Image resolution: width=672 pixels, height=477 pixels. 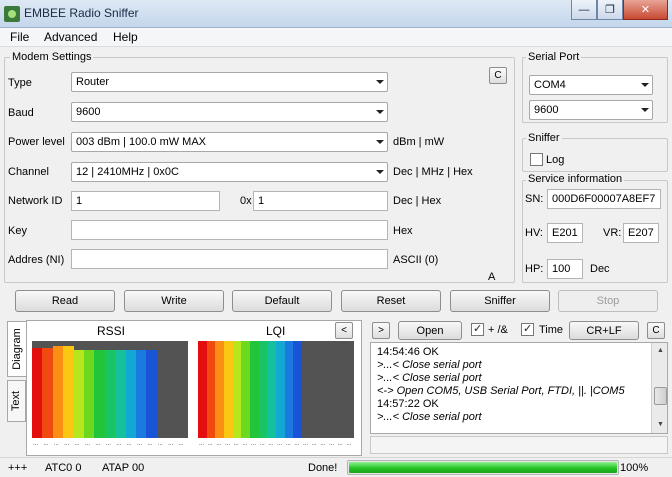 What do you see at coordinates (391, 301) in the screenshot?
I see `reset-button: Reset` at bounding box center [391, 301].